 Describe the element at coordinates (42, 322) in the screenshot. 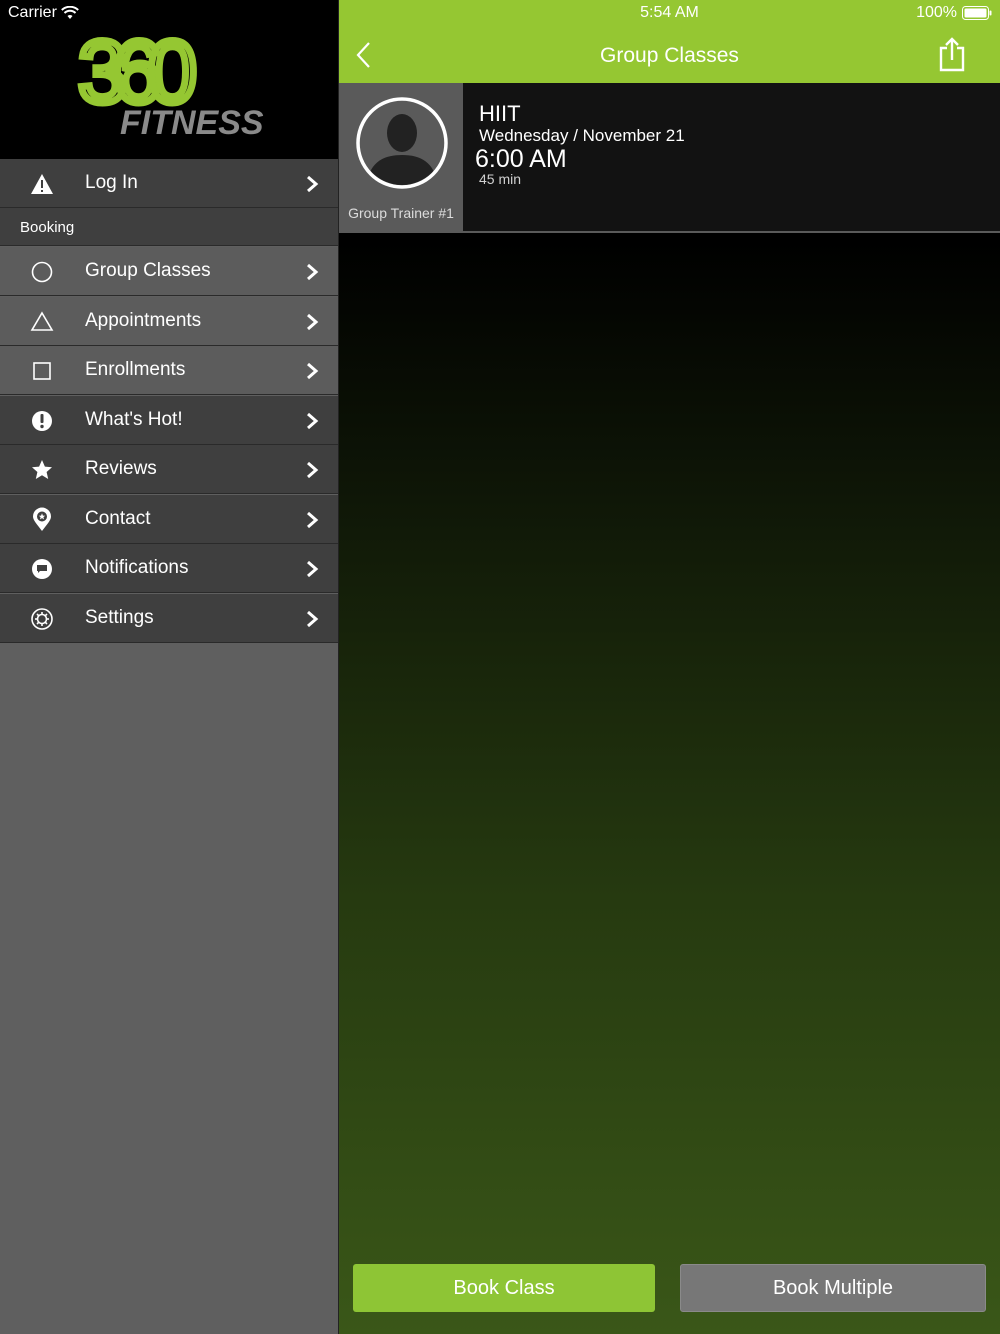

I see `triangle-icon` at that location.